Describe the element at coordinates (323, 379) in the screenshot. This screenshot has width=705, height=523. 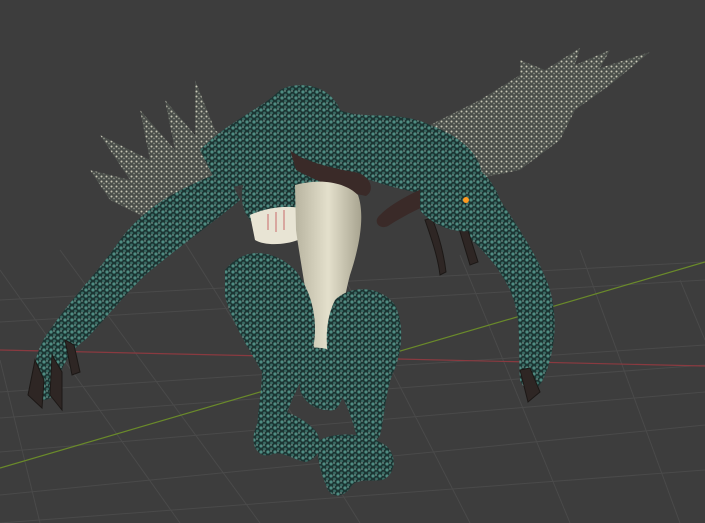
I see `lower-torso` at that location.